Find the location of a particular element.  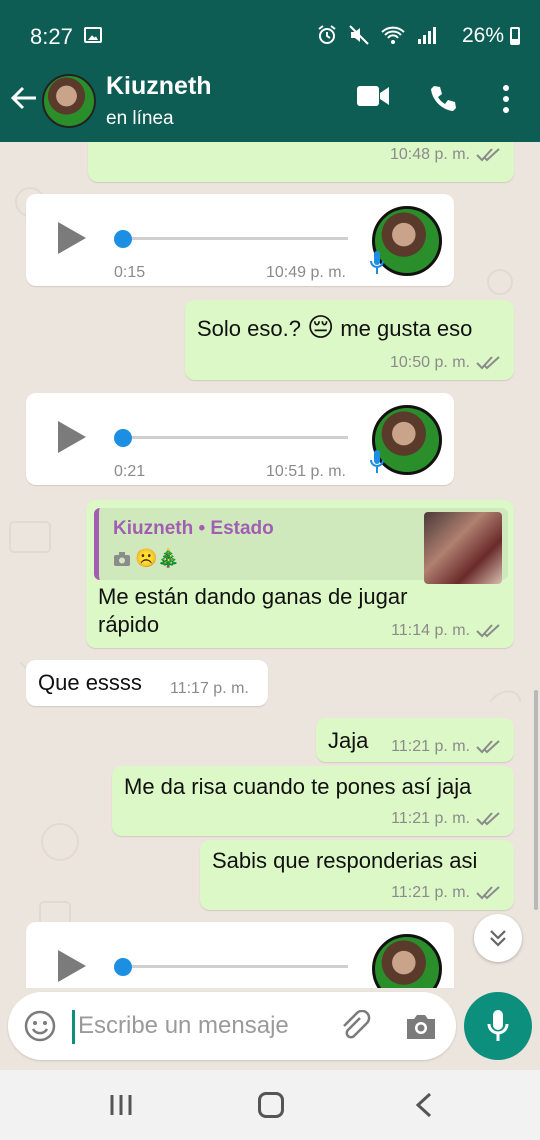

message-outgoing: Solo eso.? 😔 me gusta eso 10:50 p. m. is located at coordinates (349, 340).